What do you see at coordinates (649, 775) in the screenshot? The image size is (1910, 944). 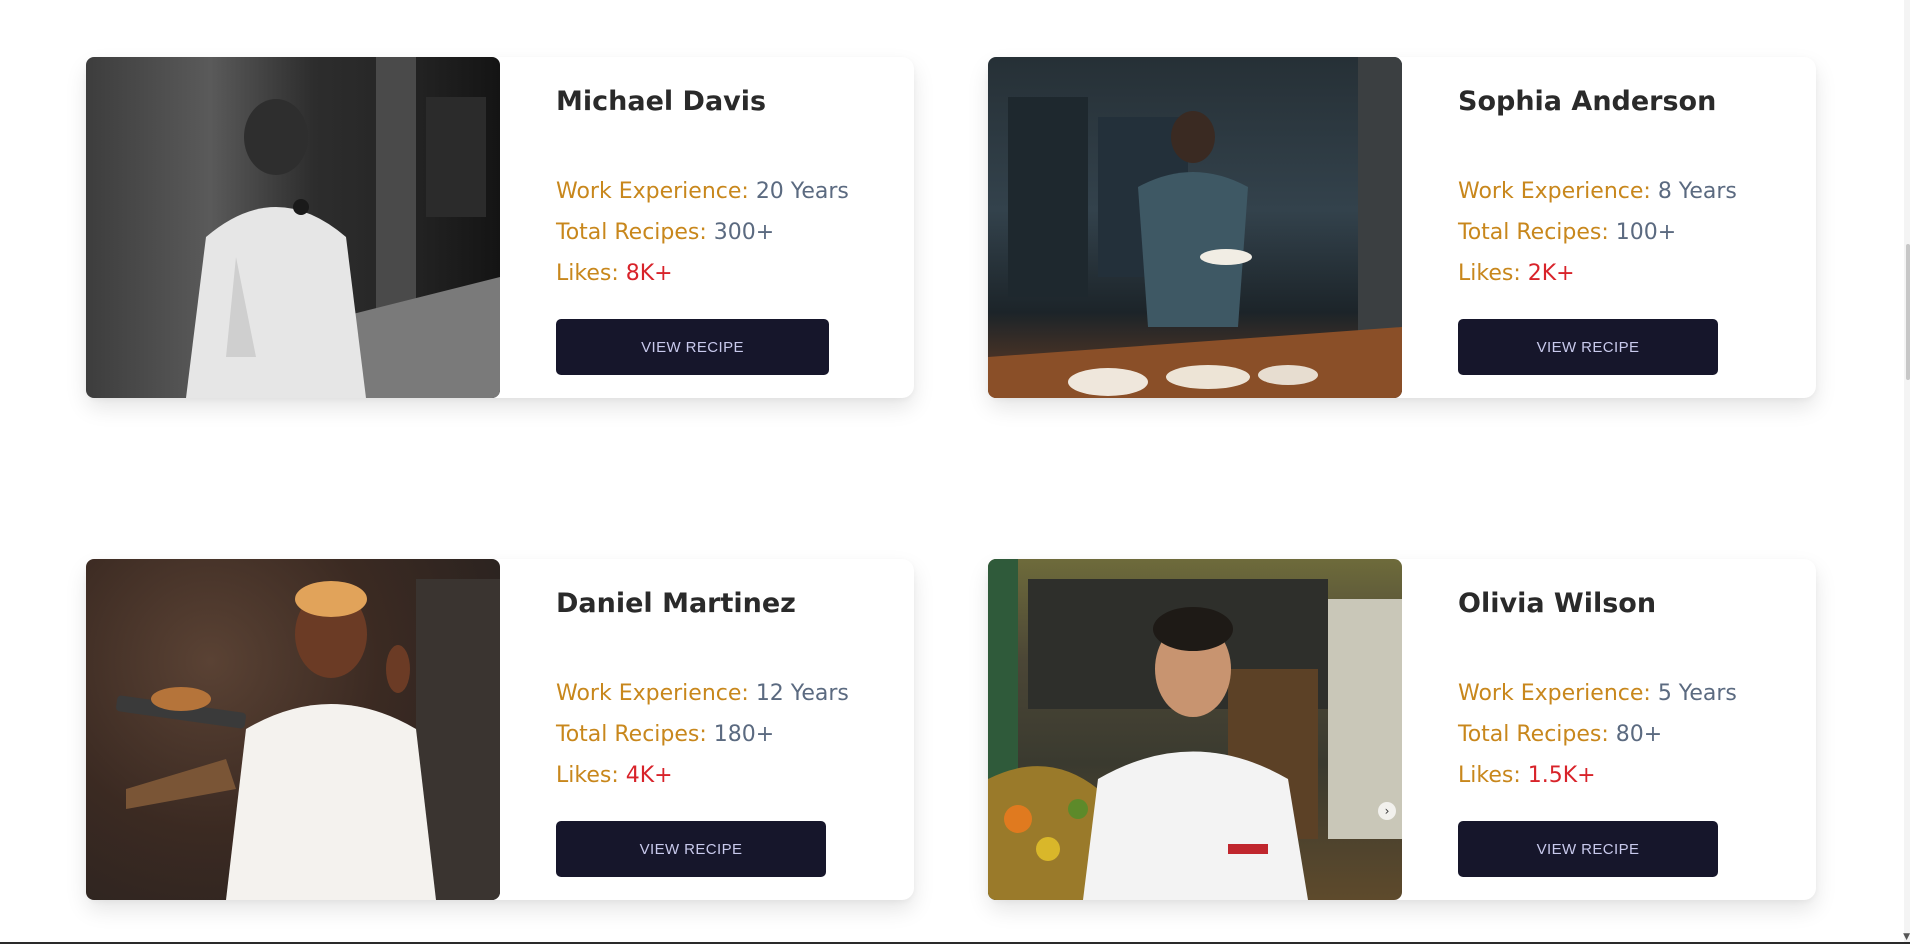 I see `likes-value: 4K+` at bounding box center [649, 775].